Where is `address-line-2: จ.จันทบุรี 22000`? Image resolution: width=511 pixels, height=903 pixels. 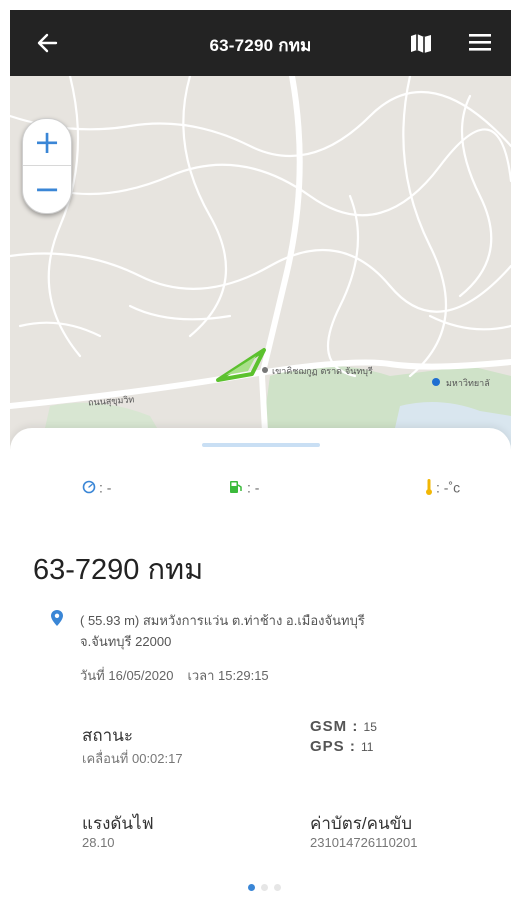
address-line-2: จ.จันทบุรี 22000 is located at coordinates (126, 641).